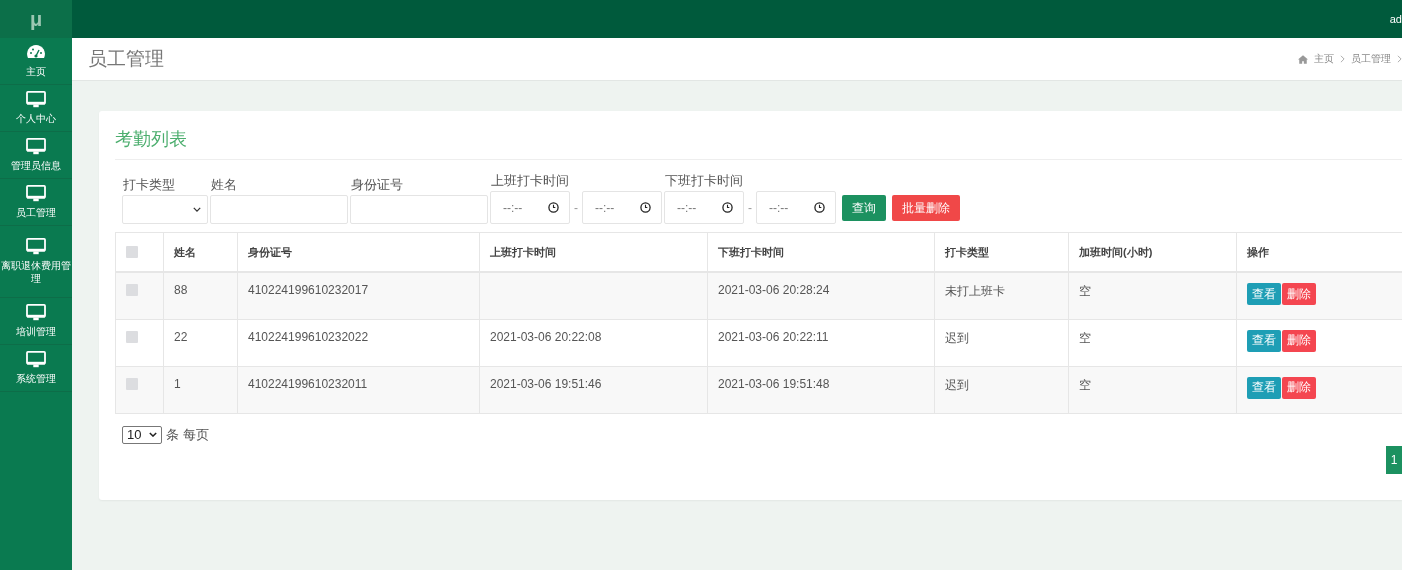 This screenshot has height=570, width=1402. What do you see at coordinates (1395, 19) in the screenshot?
I see `user-name: ad` at bounding box center [1395, 19].